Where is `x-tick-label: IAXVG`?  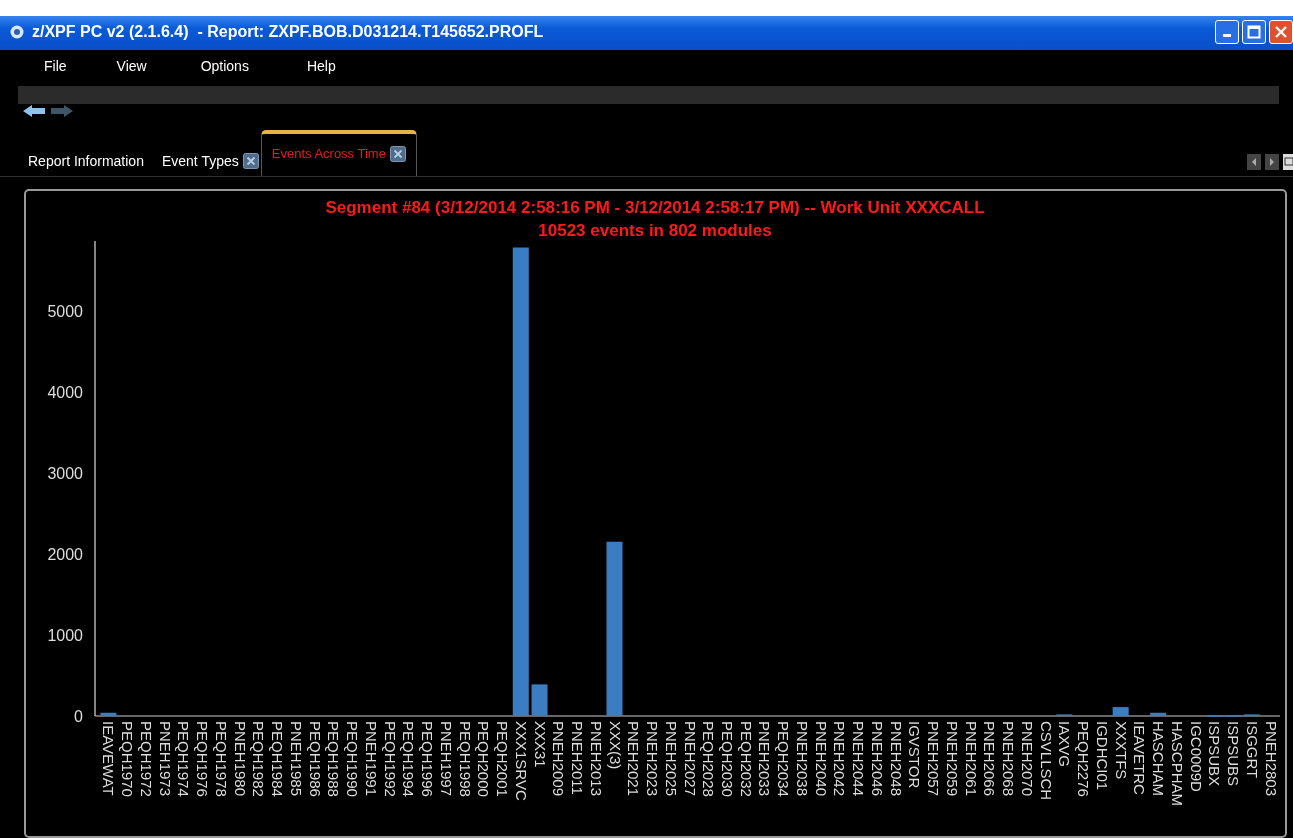 x-tick-label: IAXVG is located at coordinates (1065, 743).